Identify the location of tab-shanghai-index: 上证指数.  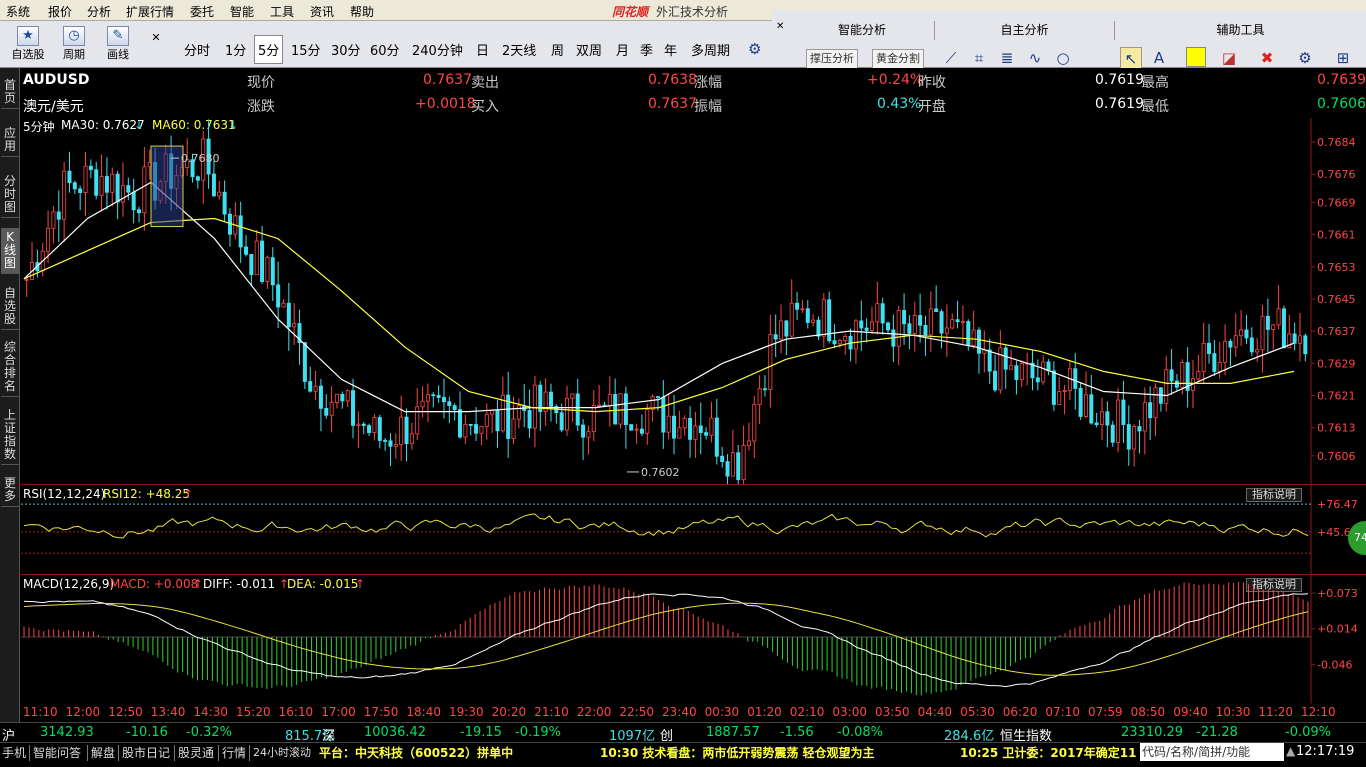
(10, 435).